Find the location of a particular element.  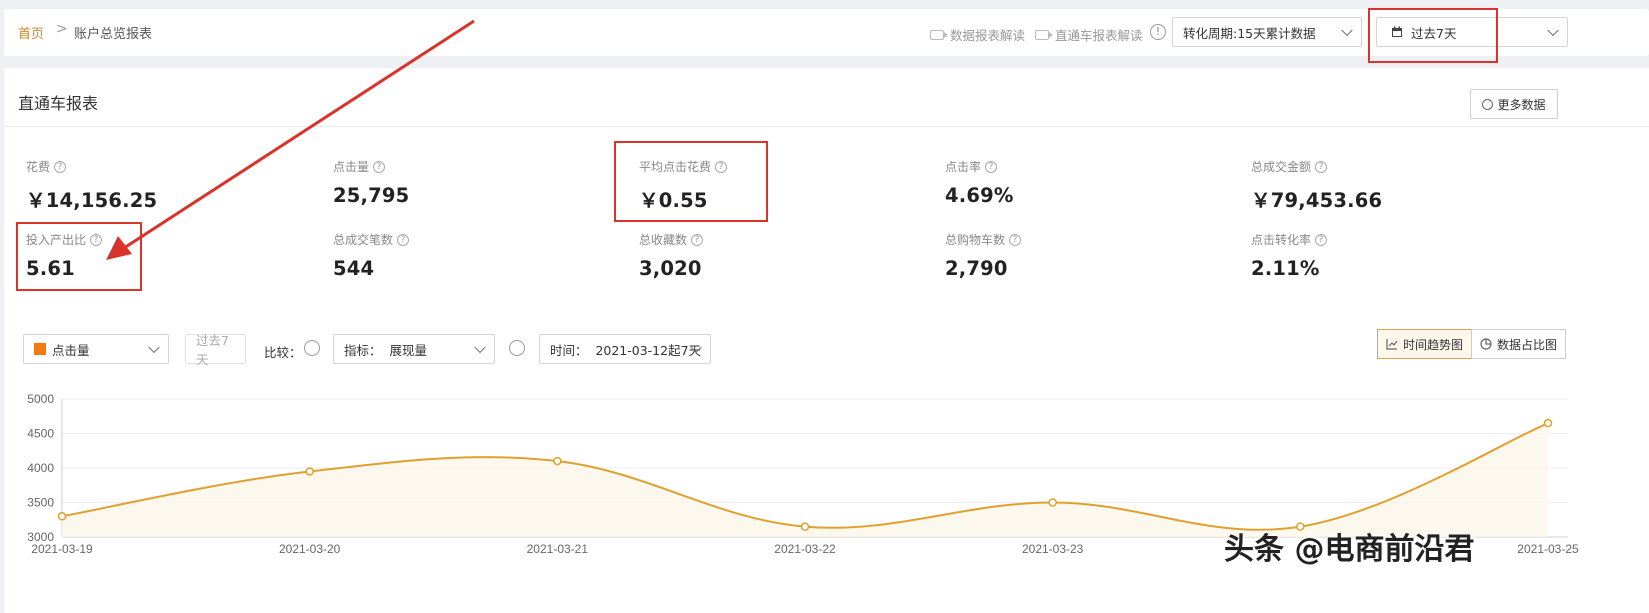

gear-icon is located at coordinates (1488, 104).